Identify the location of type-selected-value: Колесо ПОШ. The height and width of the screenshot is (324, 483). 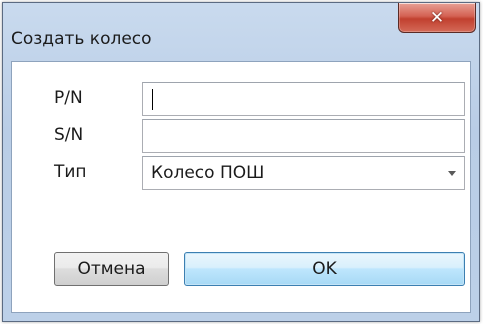
(208, 173).